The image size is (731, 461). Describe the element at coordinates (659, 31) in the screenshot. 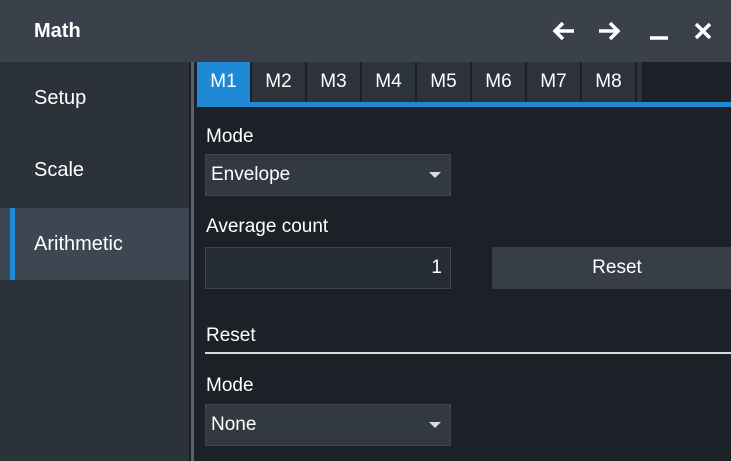

I see `minimize-icon` at that location.